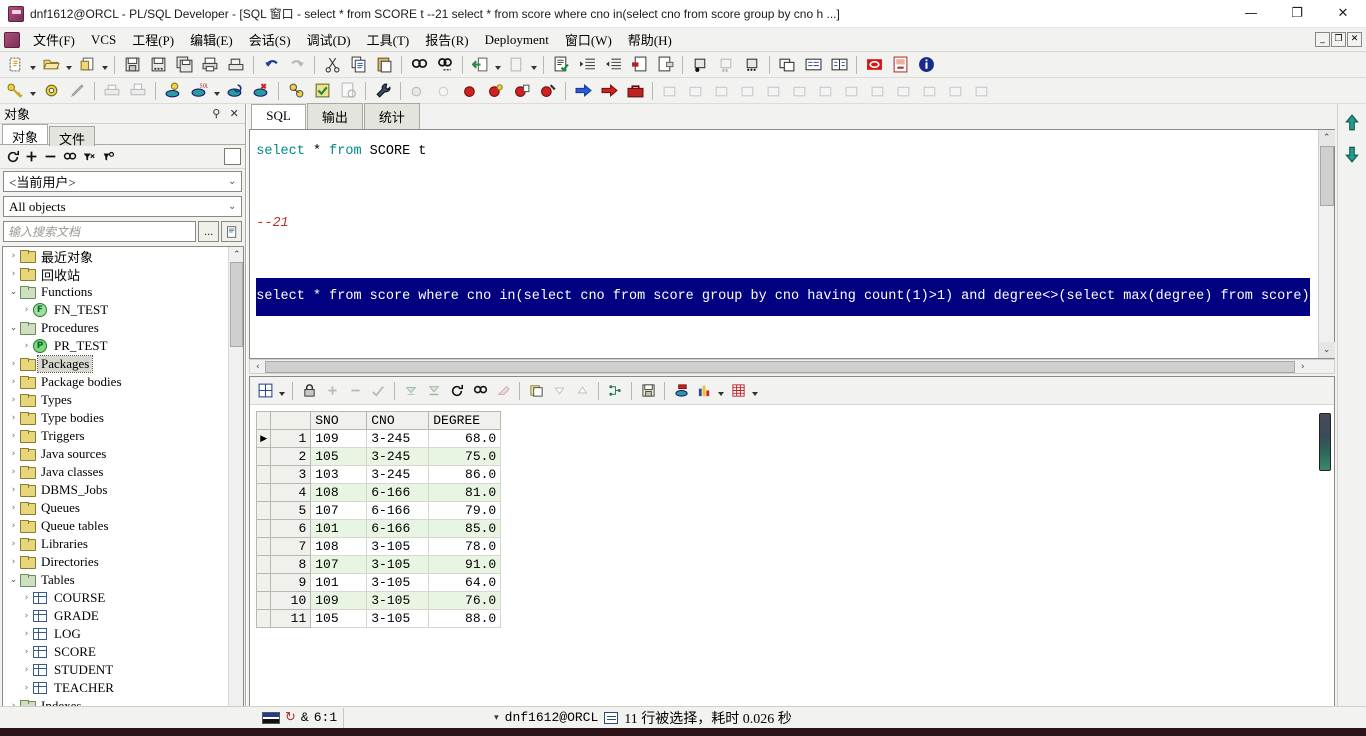 This screenshot has width=1366, height=736. Describe the element at coordinates (635, 91) in the screenshot. I see `toolbox-icon` at that location.